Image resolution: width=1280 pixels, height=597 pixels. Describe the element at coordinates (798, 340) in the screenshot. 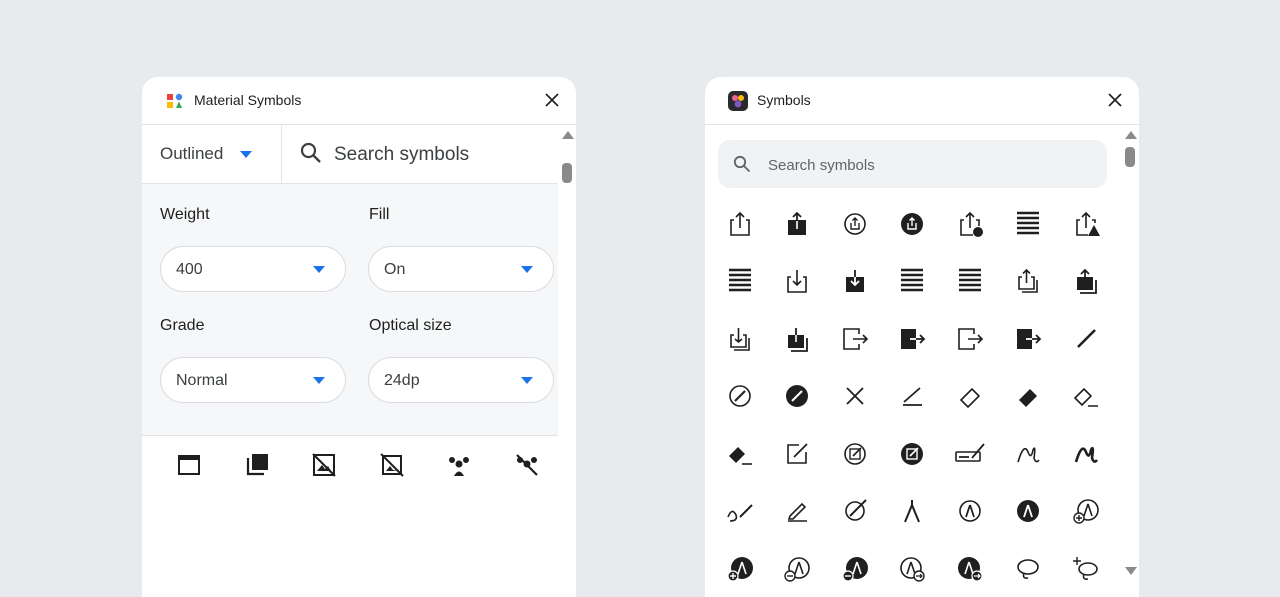

I see `download-stack-filled-icon` at that location.